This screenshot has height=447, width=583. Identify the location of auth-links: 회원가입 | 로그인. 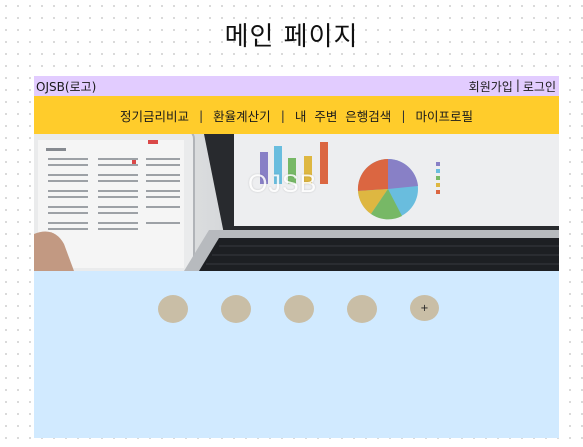
(512, 86).